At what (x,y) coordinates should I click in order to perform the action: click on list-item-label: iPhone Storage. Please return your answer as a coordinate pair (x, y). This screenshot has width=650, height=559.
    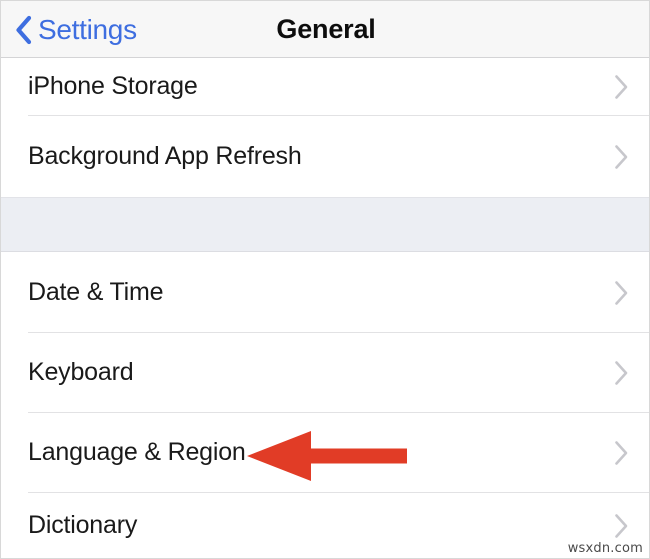
    Looking at the image, I should click on (113, 86).